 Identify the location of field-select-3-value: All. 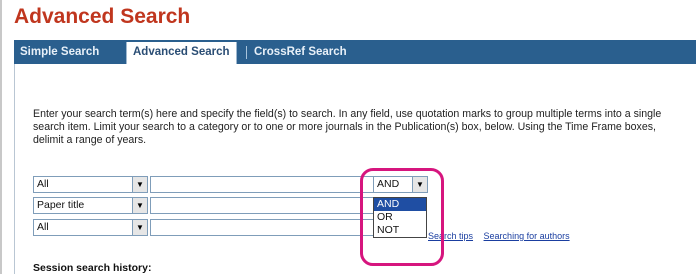
(43, 227).